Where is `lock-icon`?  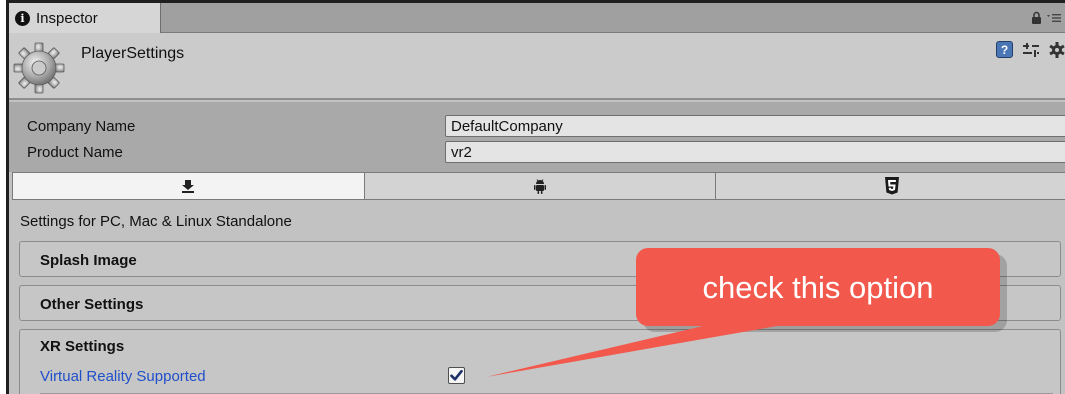 lock-icon is located at coordinates (1036, 18).